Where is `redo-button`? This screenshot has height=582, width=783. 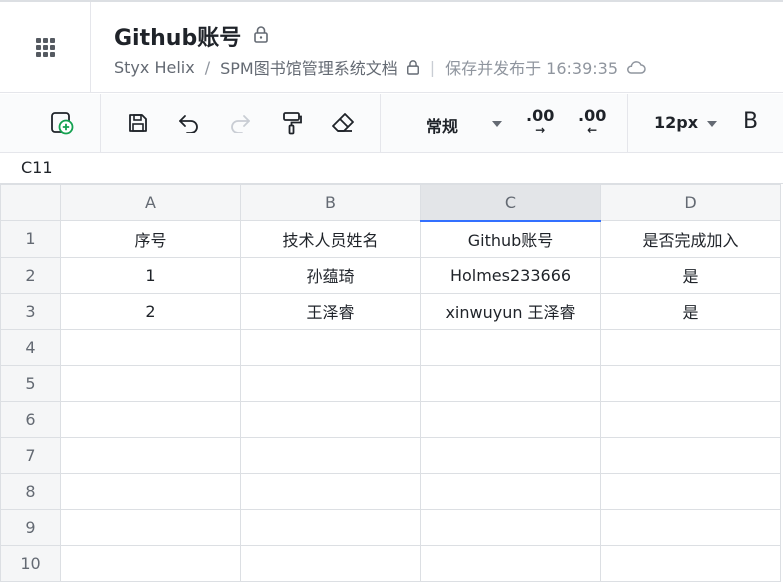
redo-button is located at coordinates (240, 123).